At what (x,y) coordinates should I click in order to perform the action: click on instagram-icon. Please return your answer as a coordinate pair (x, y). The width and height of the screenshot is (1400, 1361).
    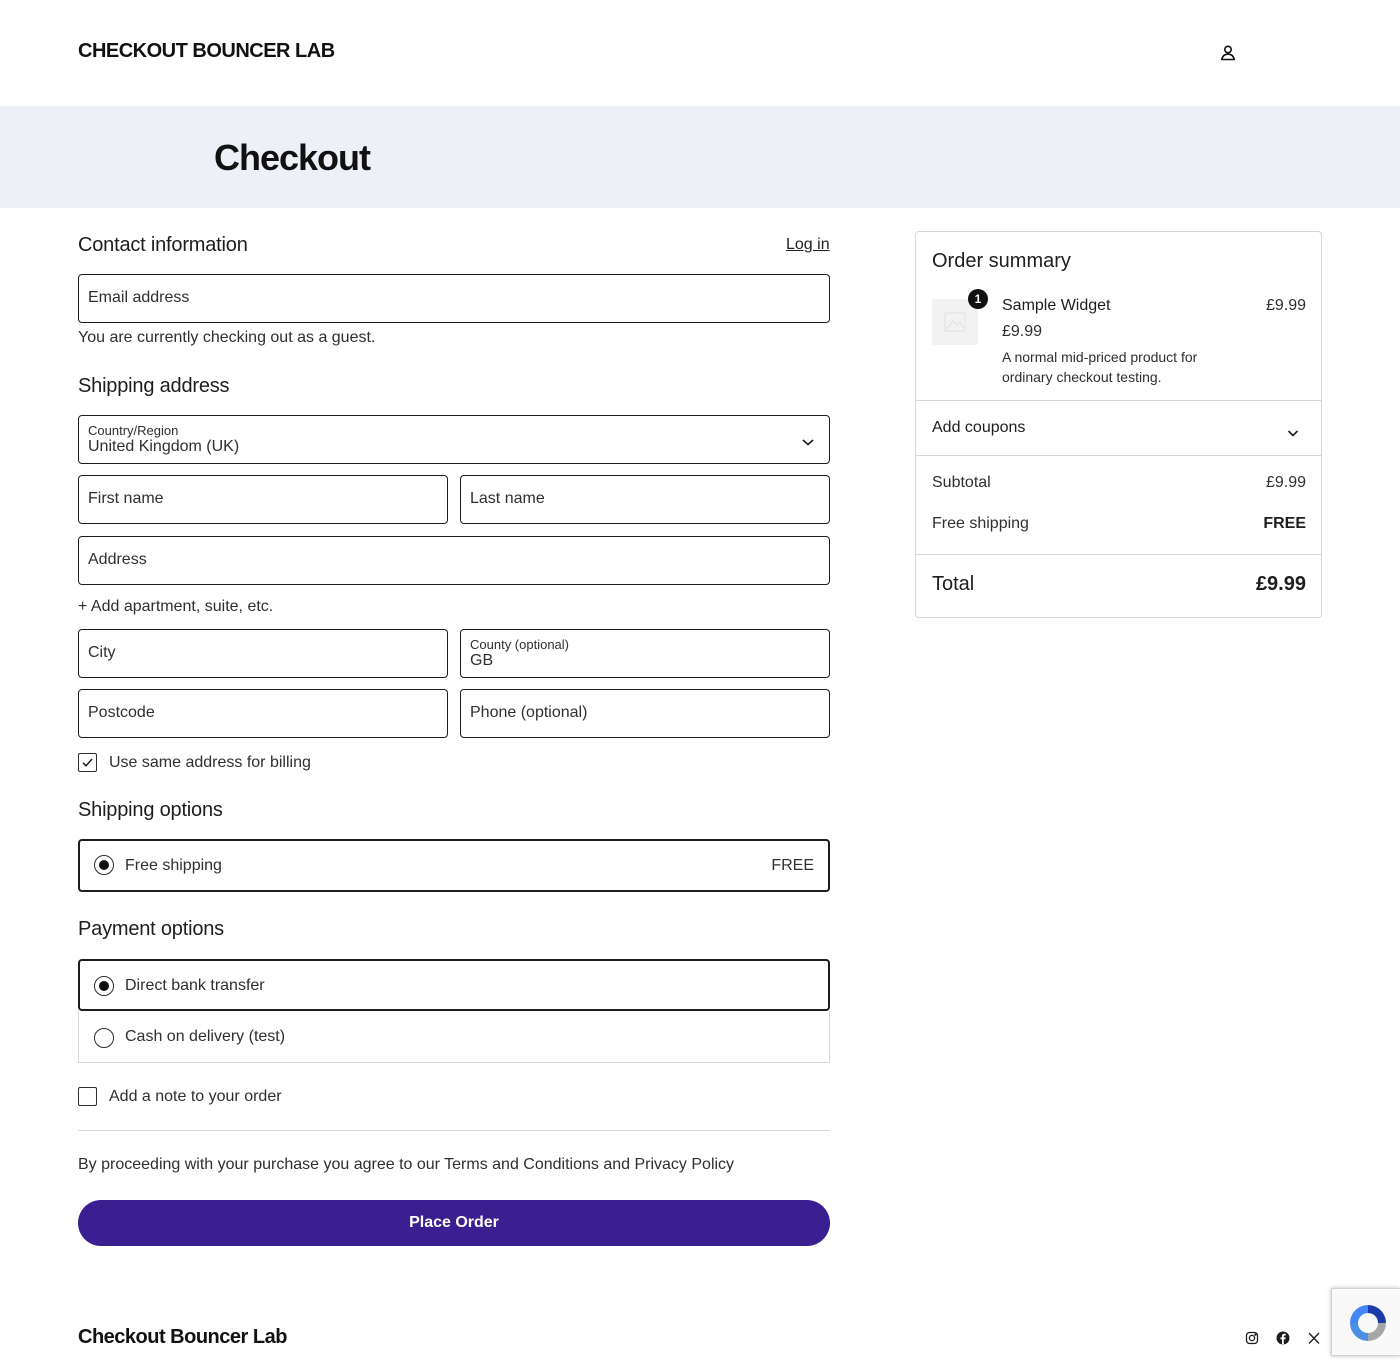
    Looking at the image, I should click on (1252, 1338).